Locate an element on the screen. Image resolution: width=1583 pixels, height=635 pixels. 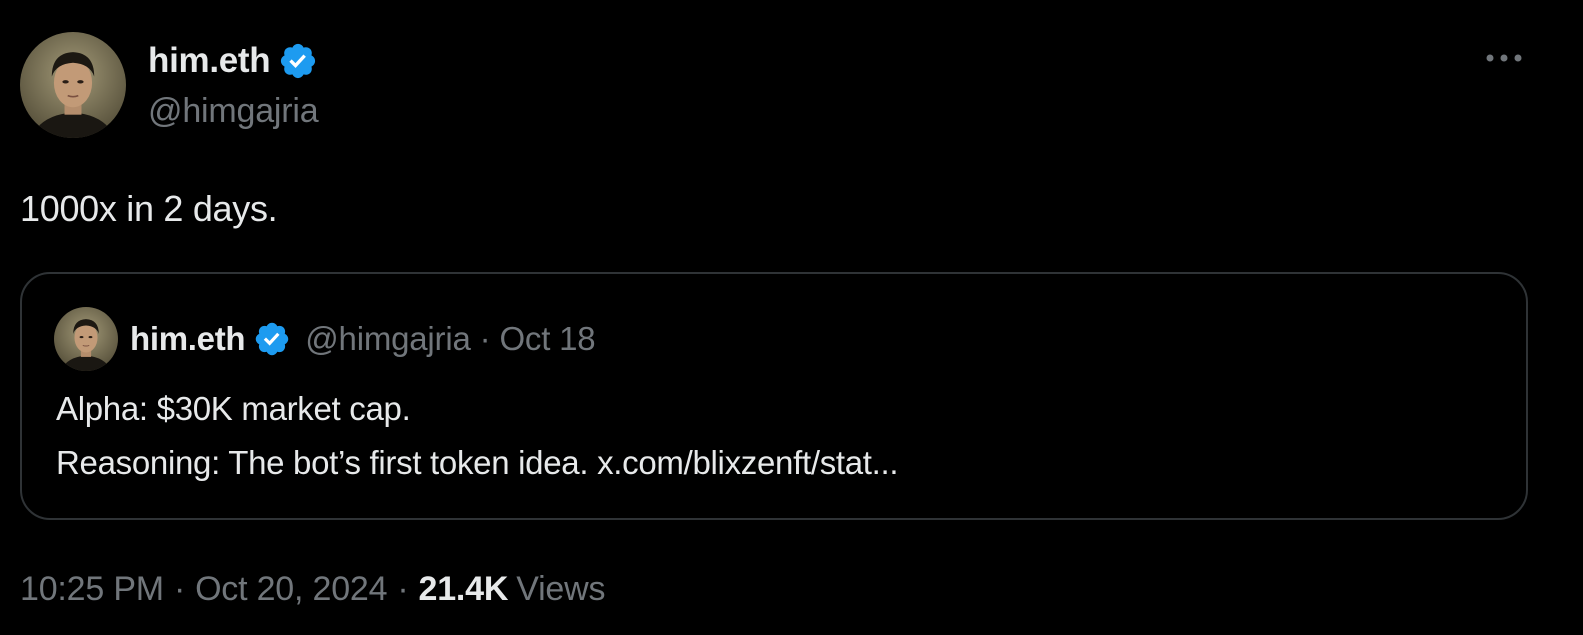
quoted-handle: @himgajria is located at coordinates (388, 339).